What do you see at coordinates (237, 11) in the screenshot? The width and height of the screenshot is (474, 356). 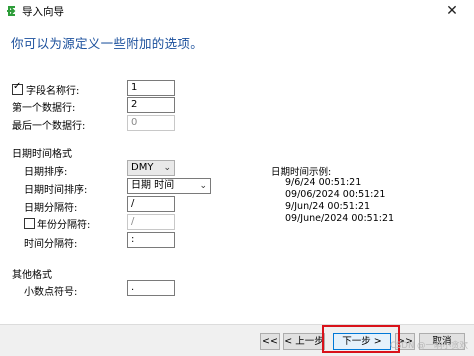 I see `title-bar: 导入向导 ✕` at bounding box center [237, 11].